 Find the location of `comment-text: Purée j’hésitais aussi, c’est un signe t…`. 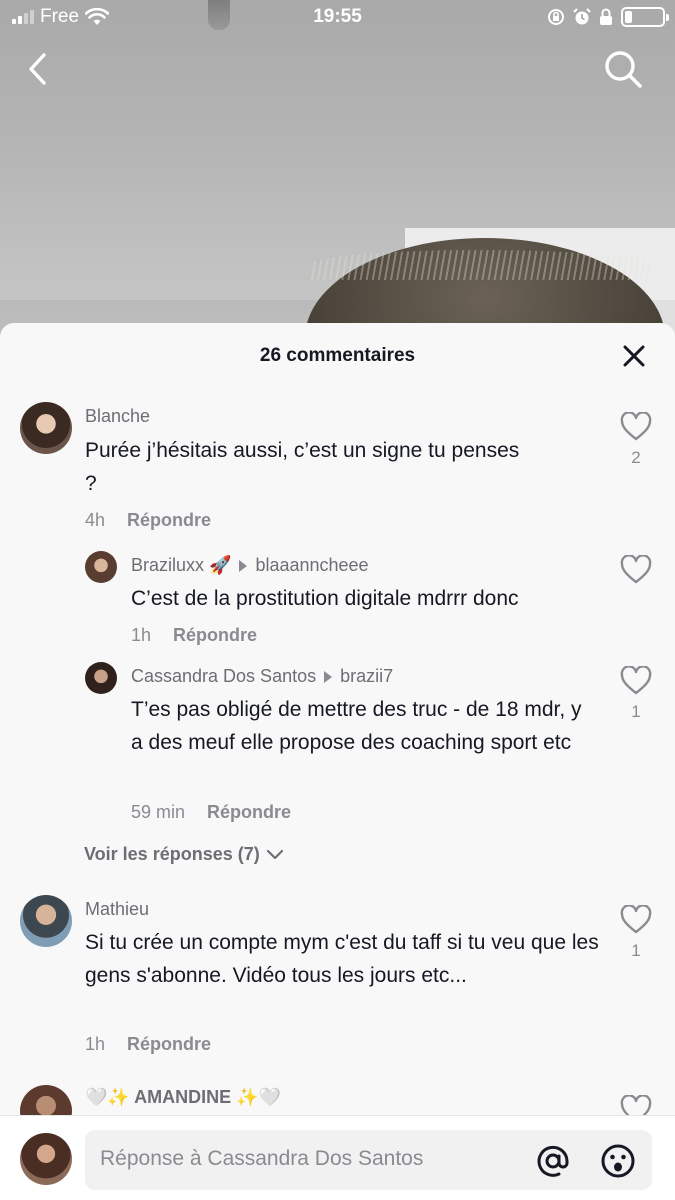

comment-text: Purée j’hésitais aussi, c’est un signe t… is located at coordinates (302, 467).